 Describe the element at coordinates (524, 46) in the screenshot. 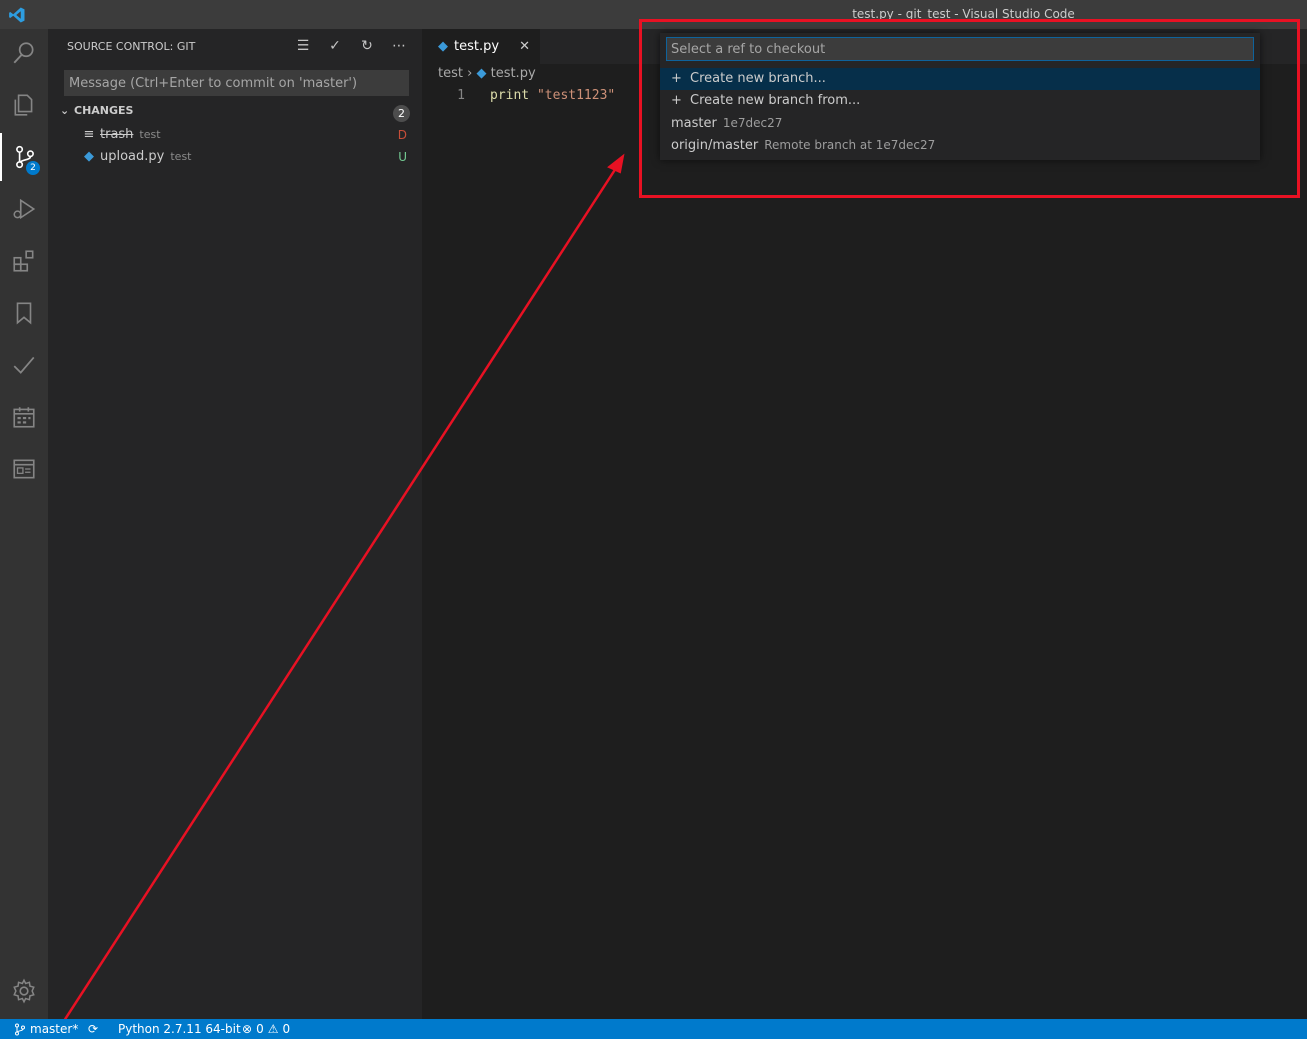

I see `close-icon: ✕` at that location.